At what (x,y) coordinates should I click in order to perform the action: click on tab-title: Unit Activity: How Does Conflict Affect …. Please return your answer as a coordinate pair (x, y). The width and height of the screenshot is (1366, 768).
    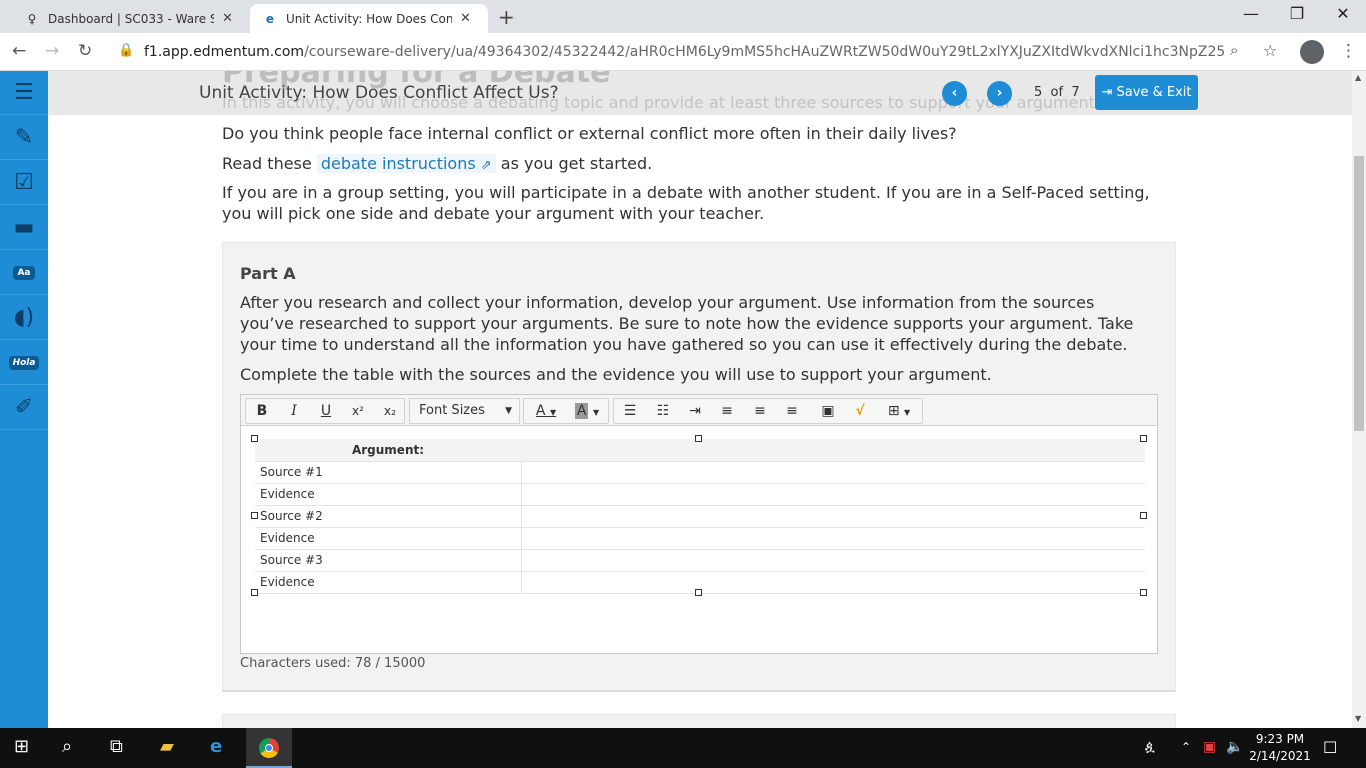
    Looking at the image, I should click on (369, 18).